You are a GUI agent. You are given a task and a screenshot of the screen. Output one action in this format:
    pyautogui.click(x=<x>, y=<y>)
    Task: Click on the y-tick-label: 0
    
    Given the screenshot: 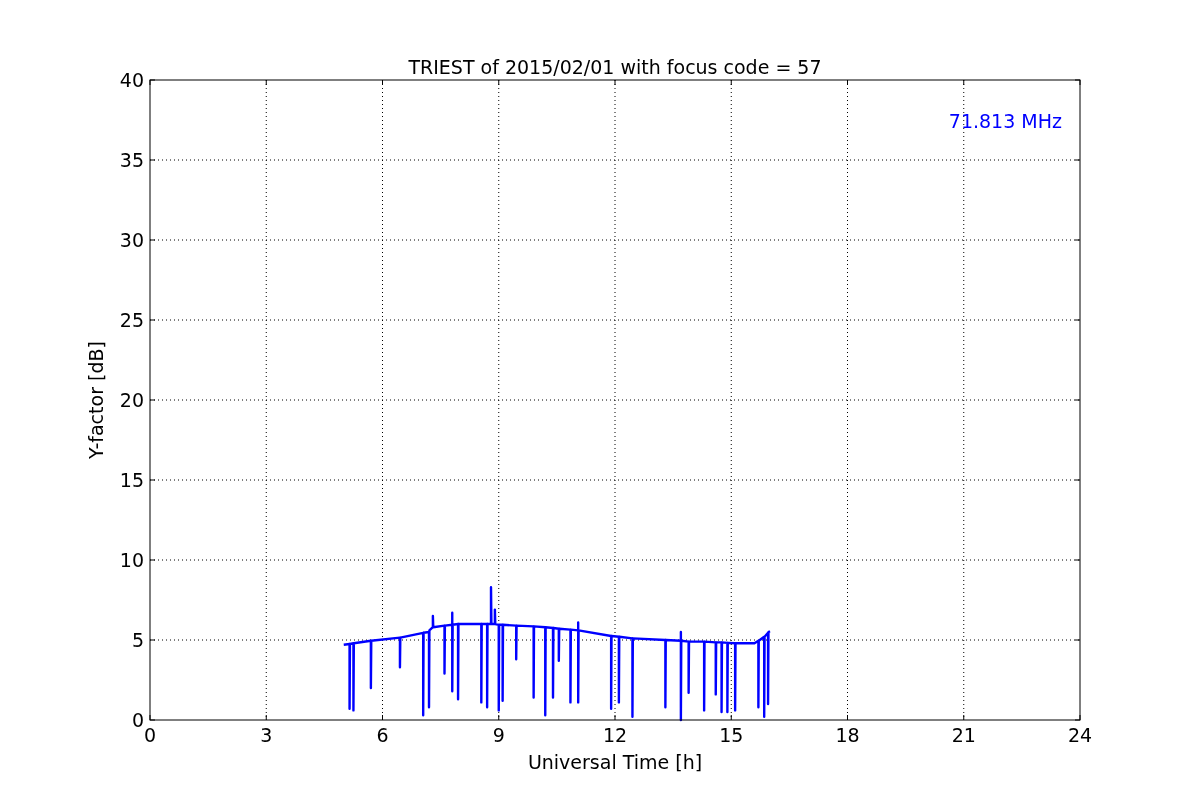 What is the action you would take?
    pyautogui.click(x=137, y=720)
    